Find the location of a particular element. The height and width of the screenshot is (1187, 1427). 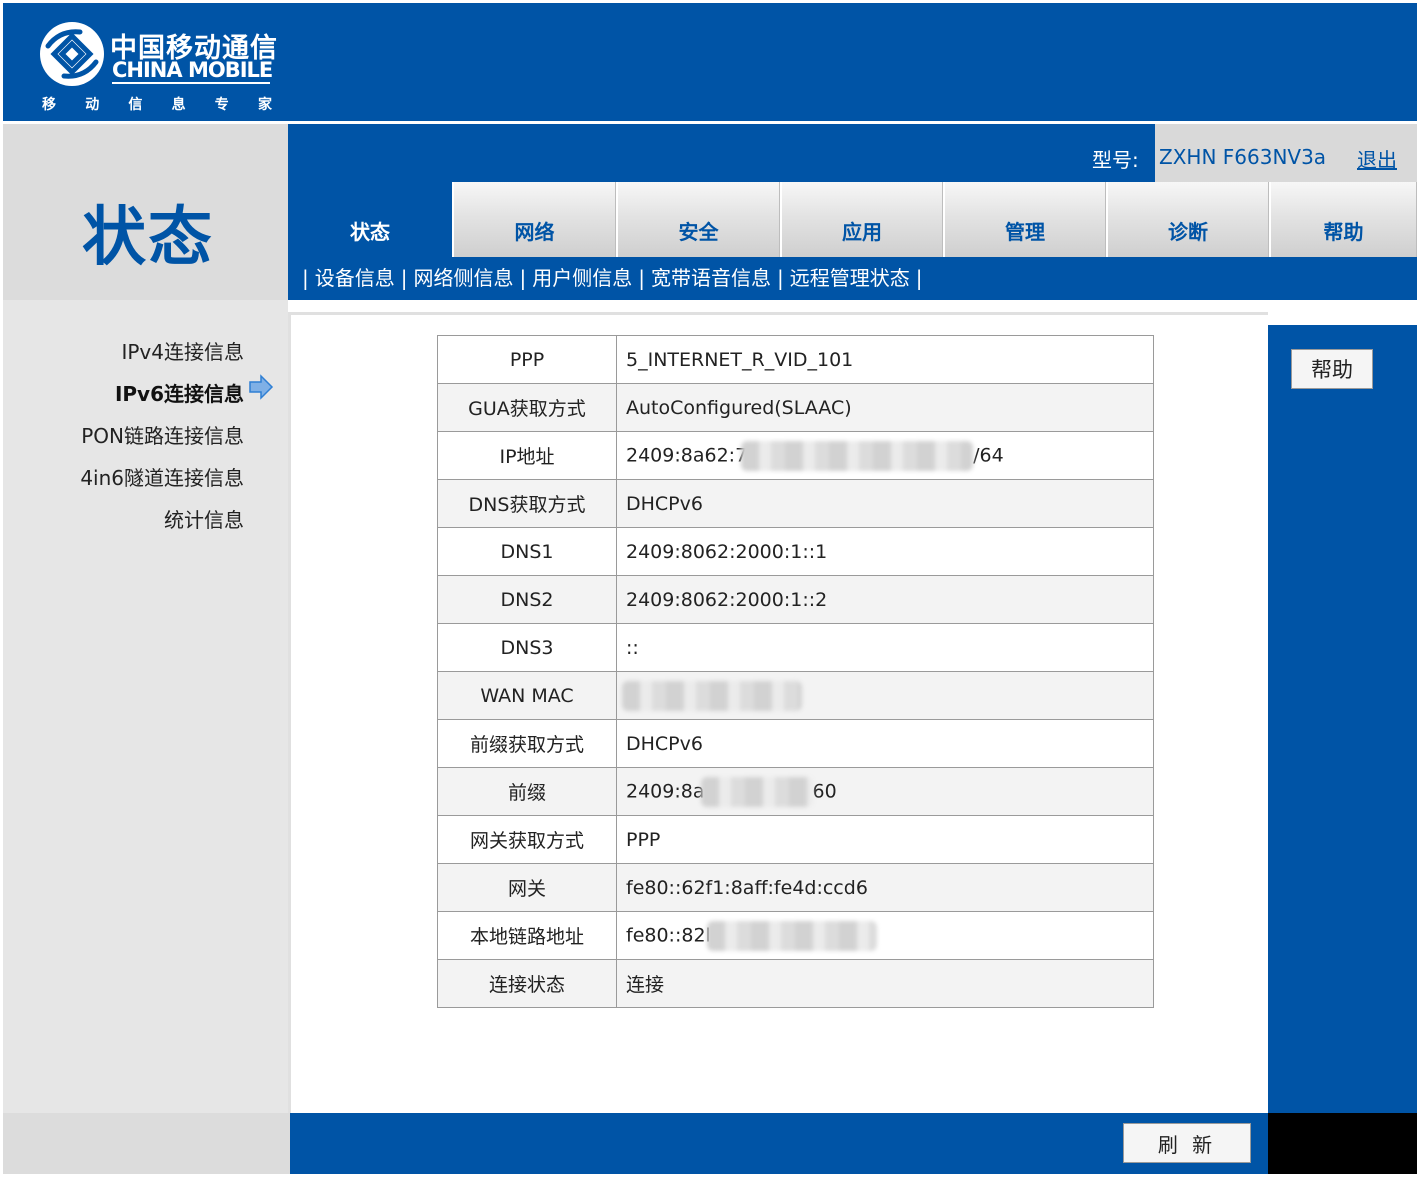

subnav-device-info: 设备信息 is located at coordinates (355, 278).